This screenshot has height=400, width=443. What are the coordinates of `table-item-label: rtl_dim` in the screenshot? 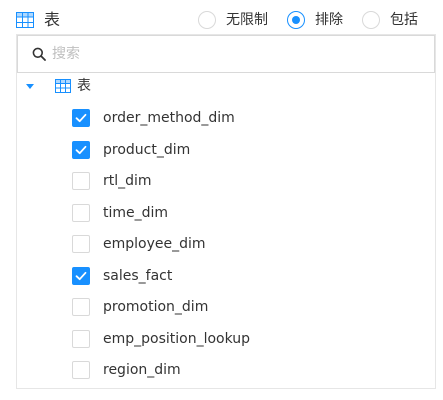 It's located at (127, 181).